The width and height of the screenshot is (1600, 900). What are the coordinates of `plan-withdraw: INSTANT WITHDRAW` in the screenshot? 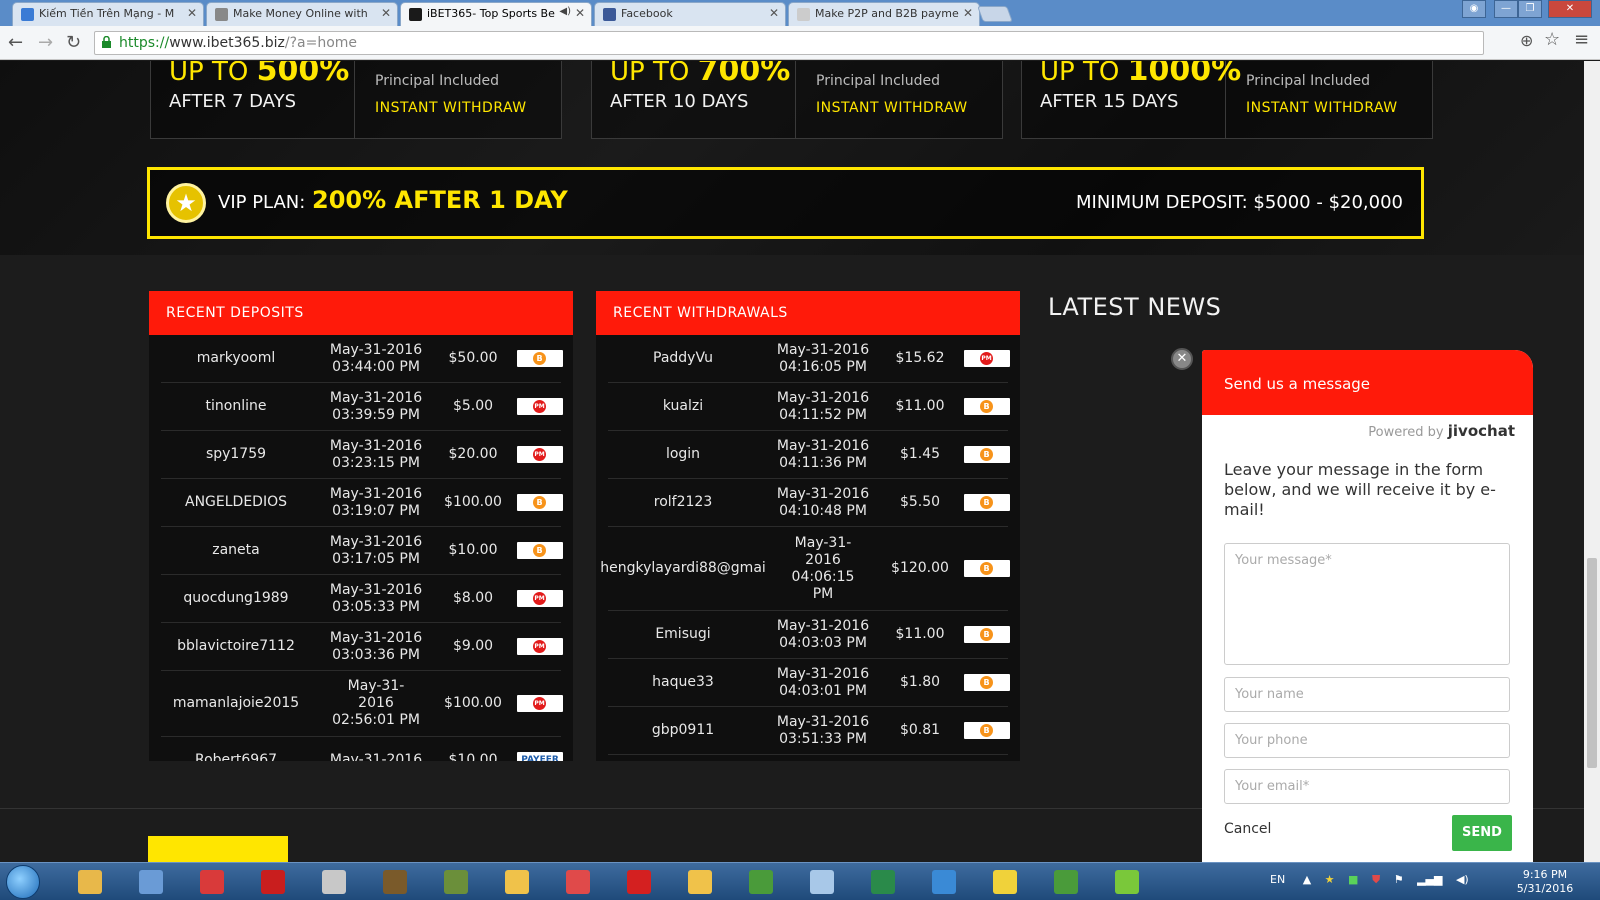 It's located at (892, 108).